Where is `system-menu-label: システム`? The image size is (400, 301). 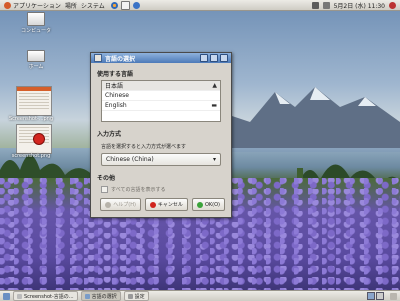 system-menu-label: システム is located at coordinates (92, 6).